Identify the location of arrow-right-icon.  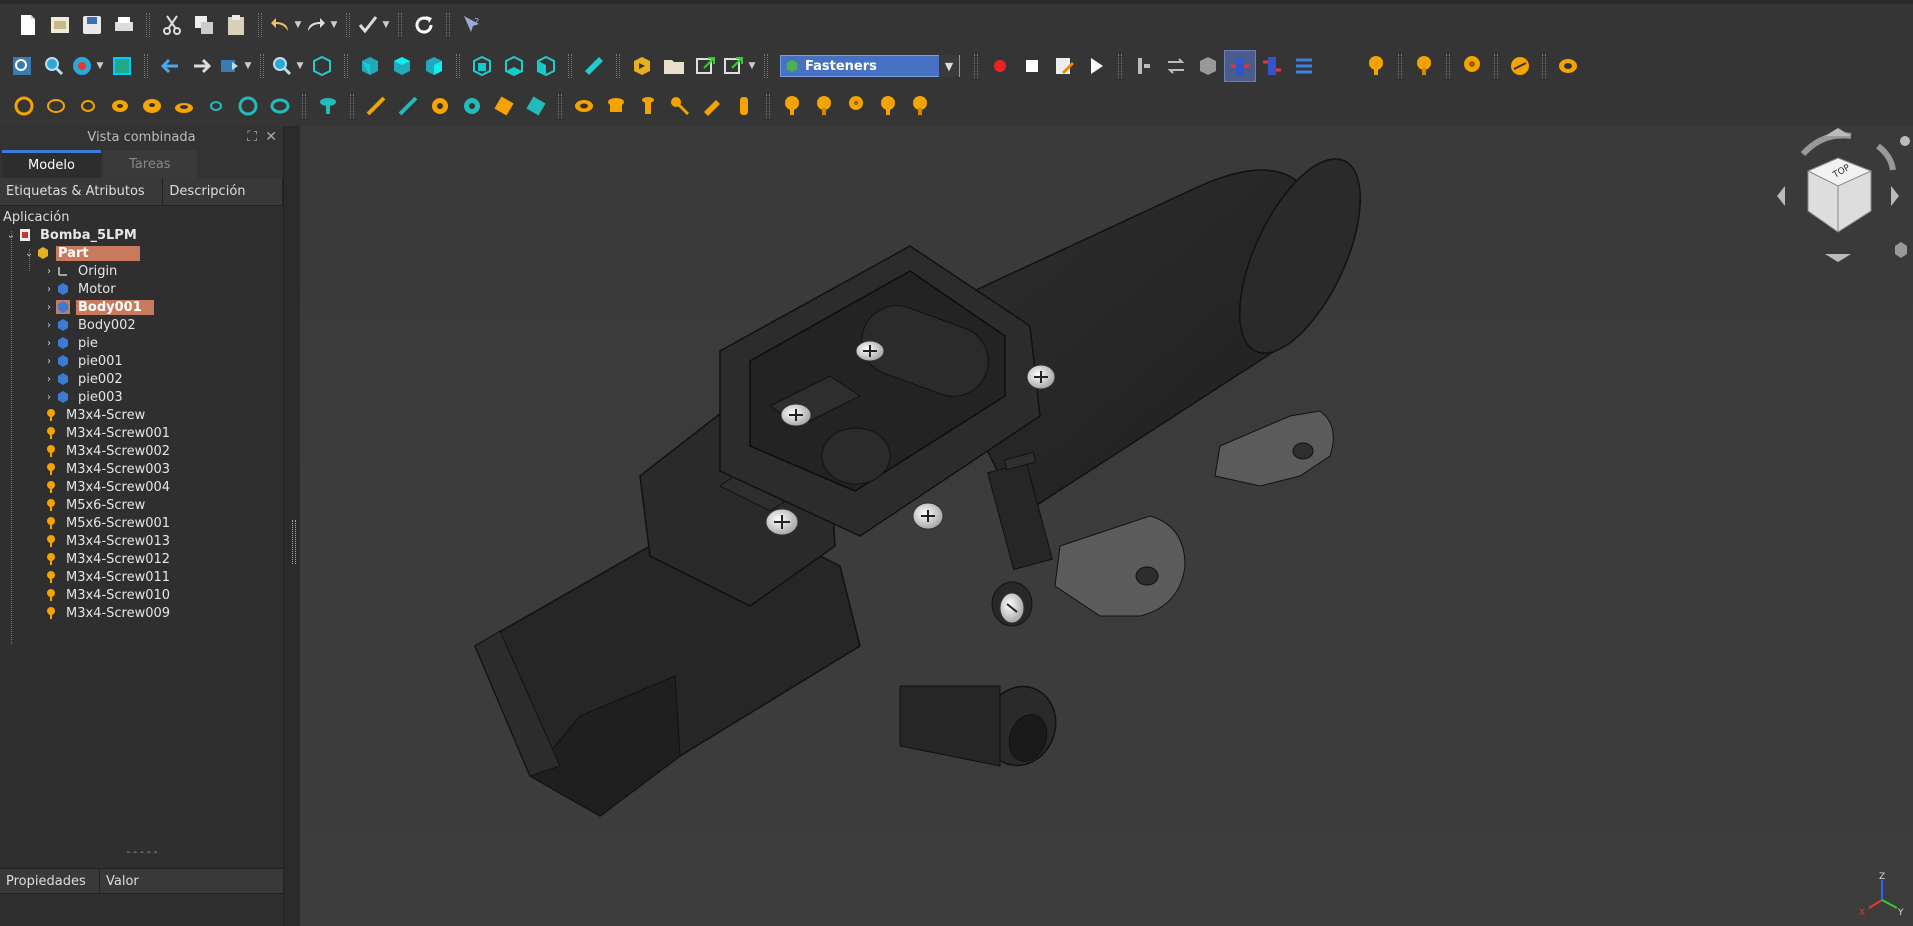
(1895, 196).